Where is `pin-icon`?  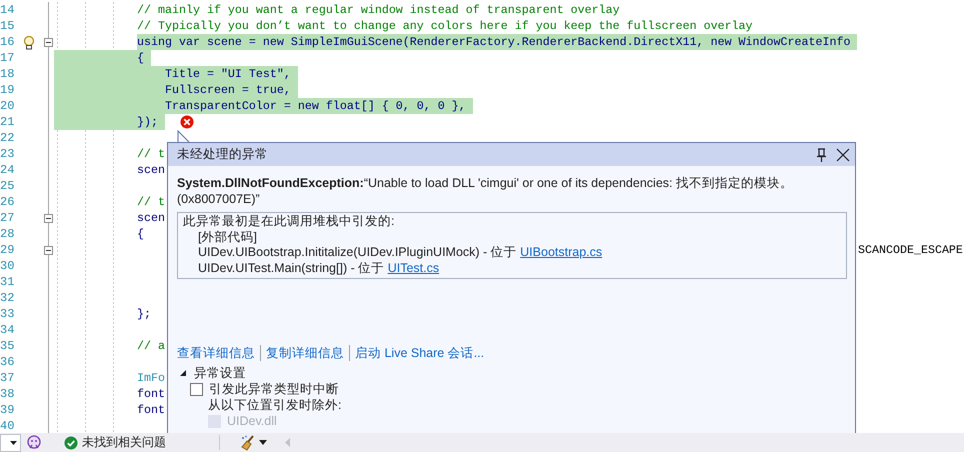 pin-icon is located at coordinates (821, 155).